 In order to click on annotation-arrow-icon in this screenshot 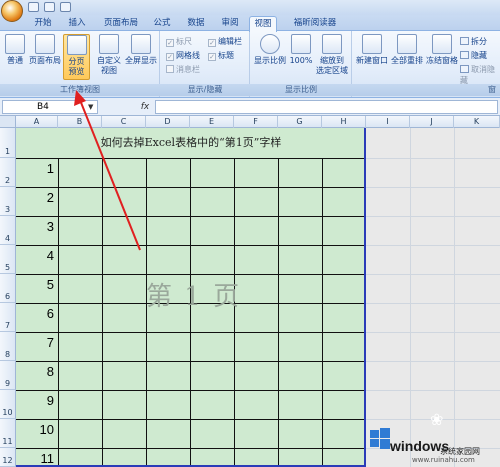, I will do `click(107, 170)`.